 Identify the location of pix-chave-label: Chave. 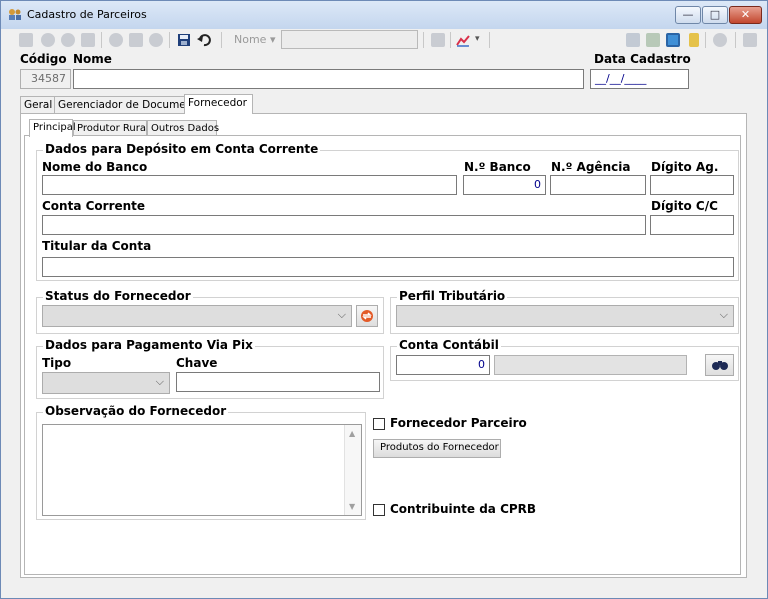
(197, 363).